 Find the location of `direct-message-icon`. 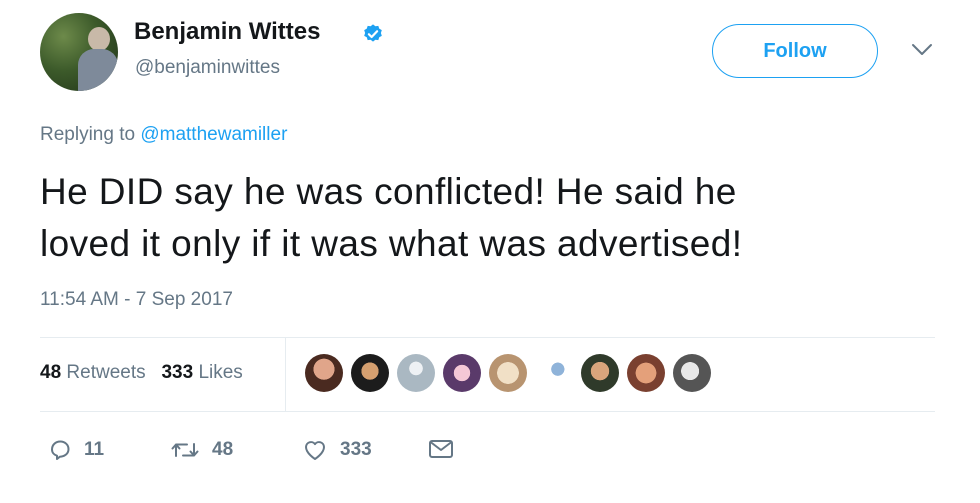

direct-message-icon is located at coordinates (441, 449).